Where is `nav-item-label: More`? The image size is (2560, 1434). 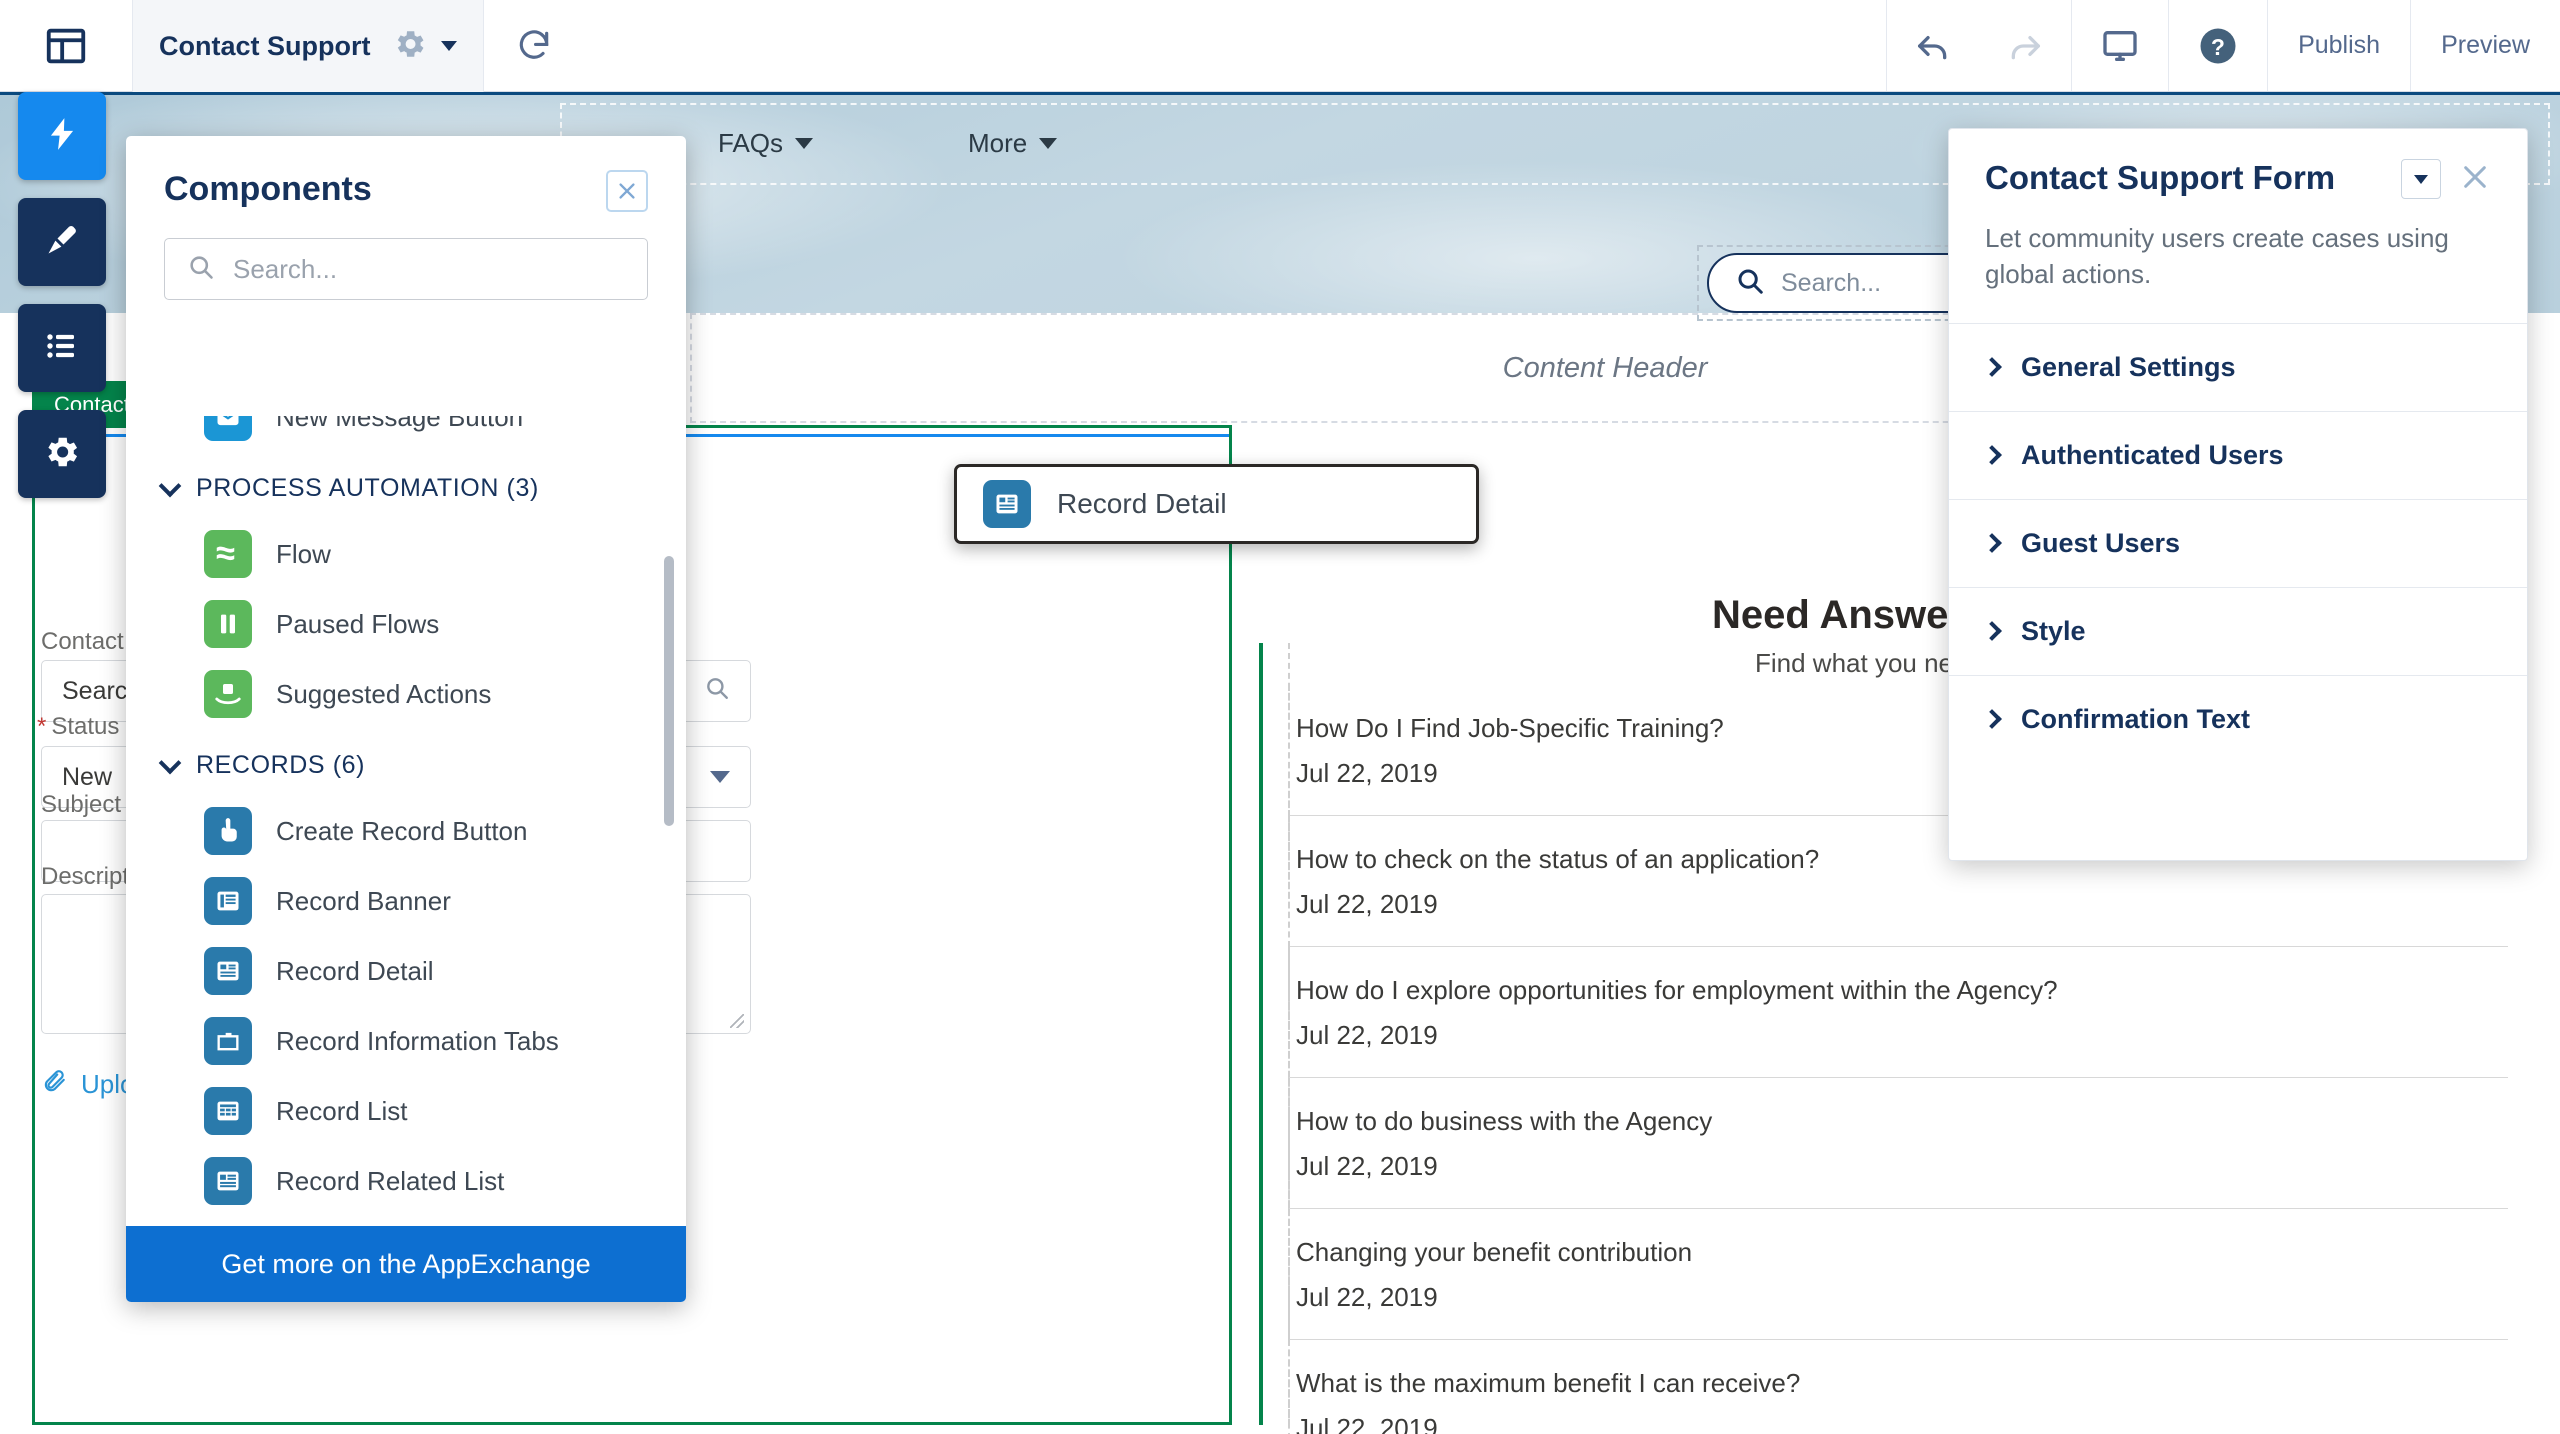
nav-item-label: More is located at coordinates (998, 143).